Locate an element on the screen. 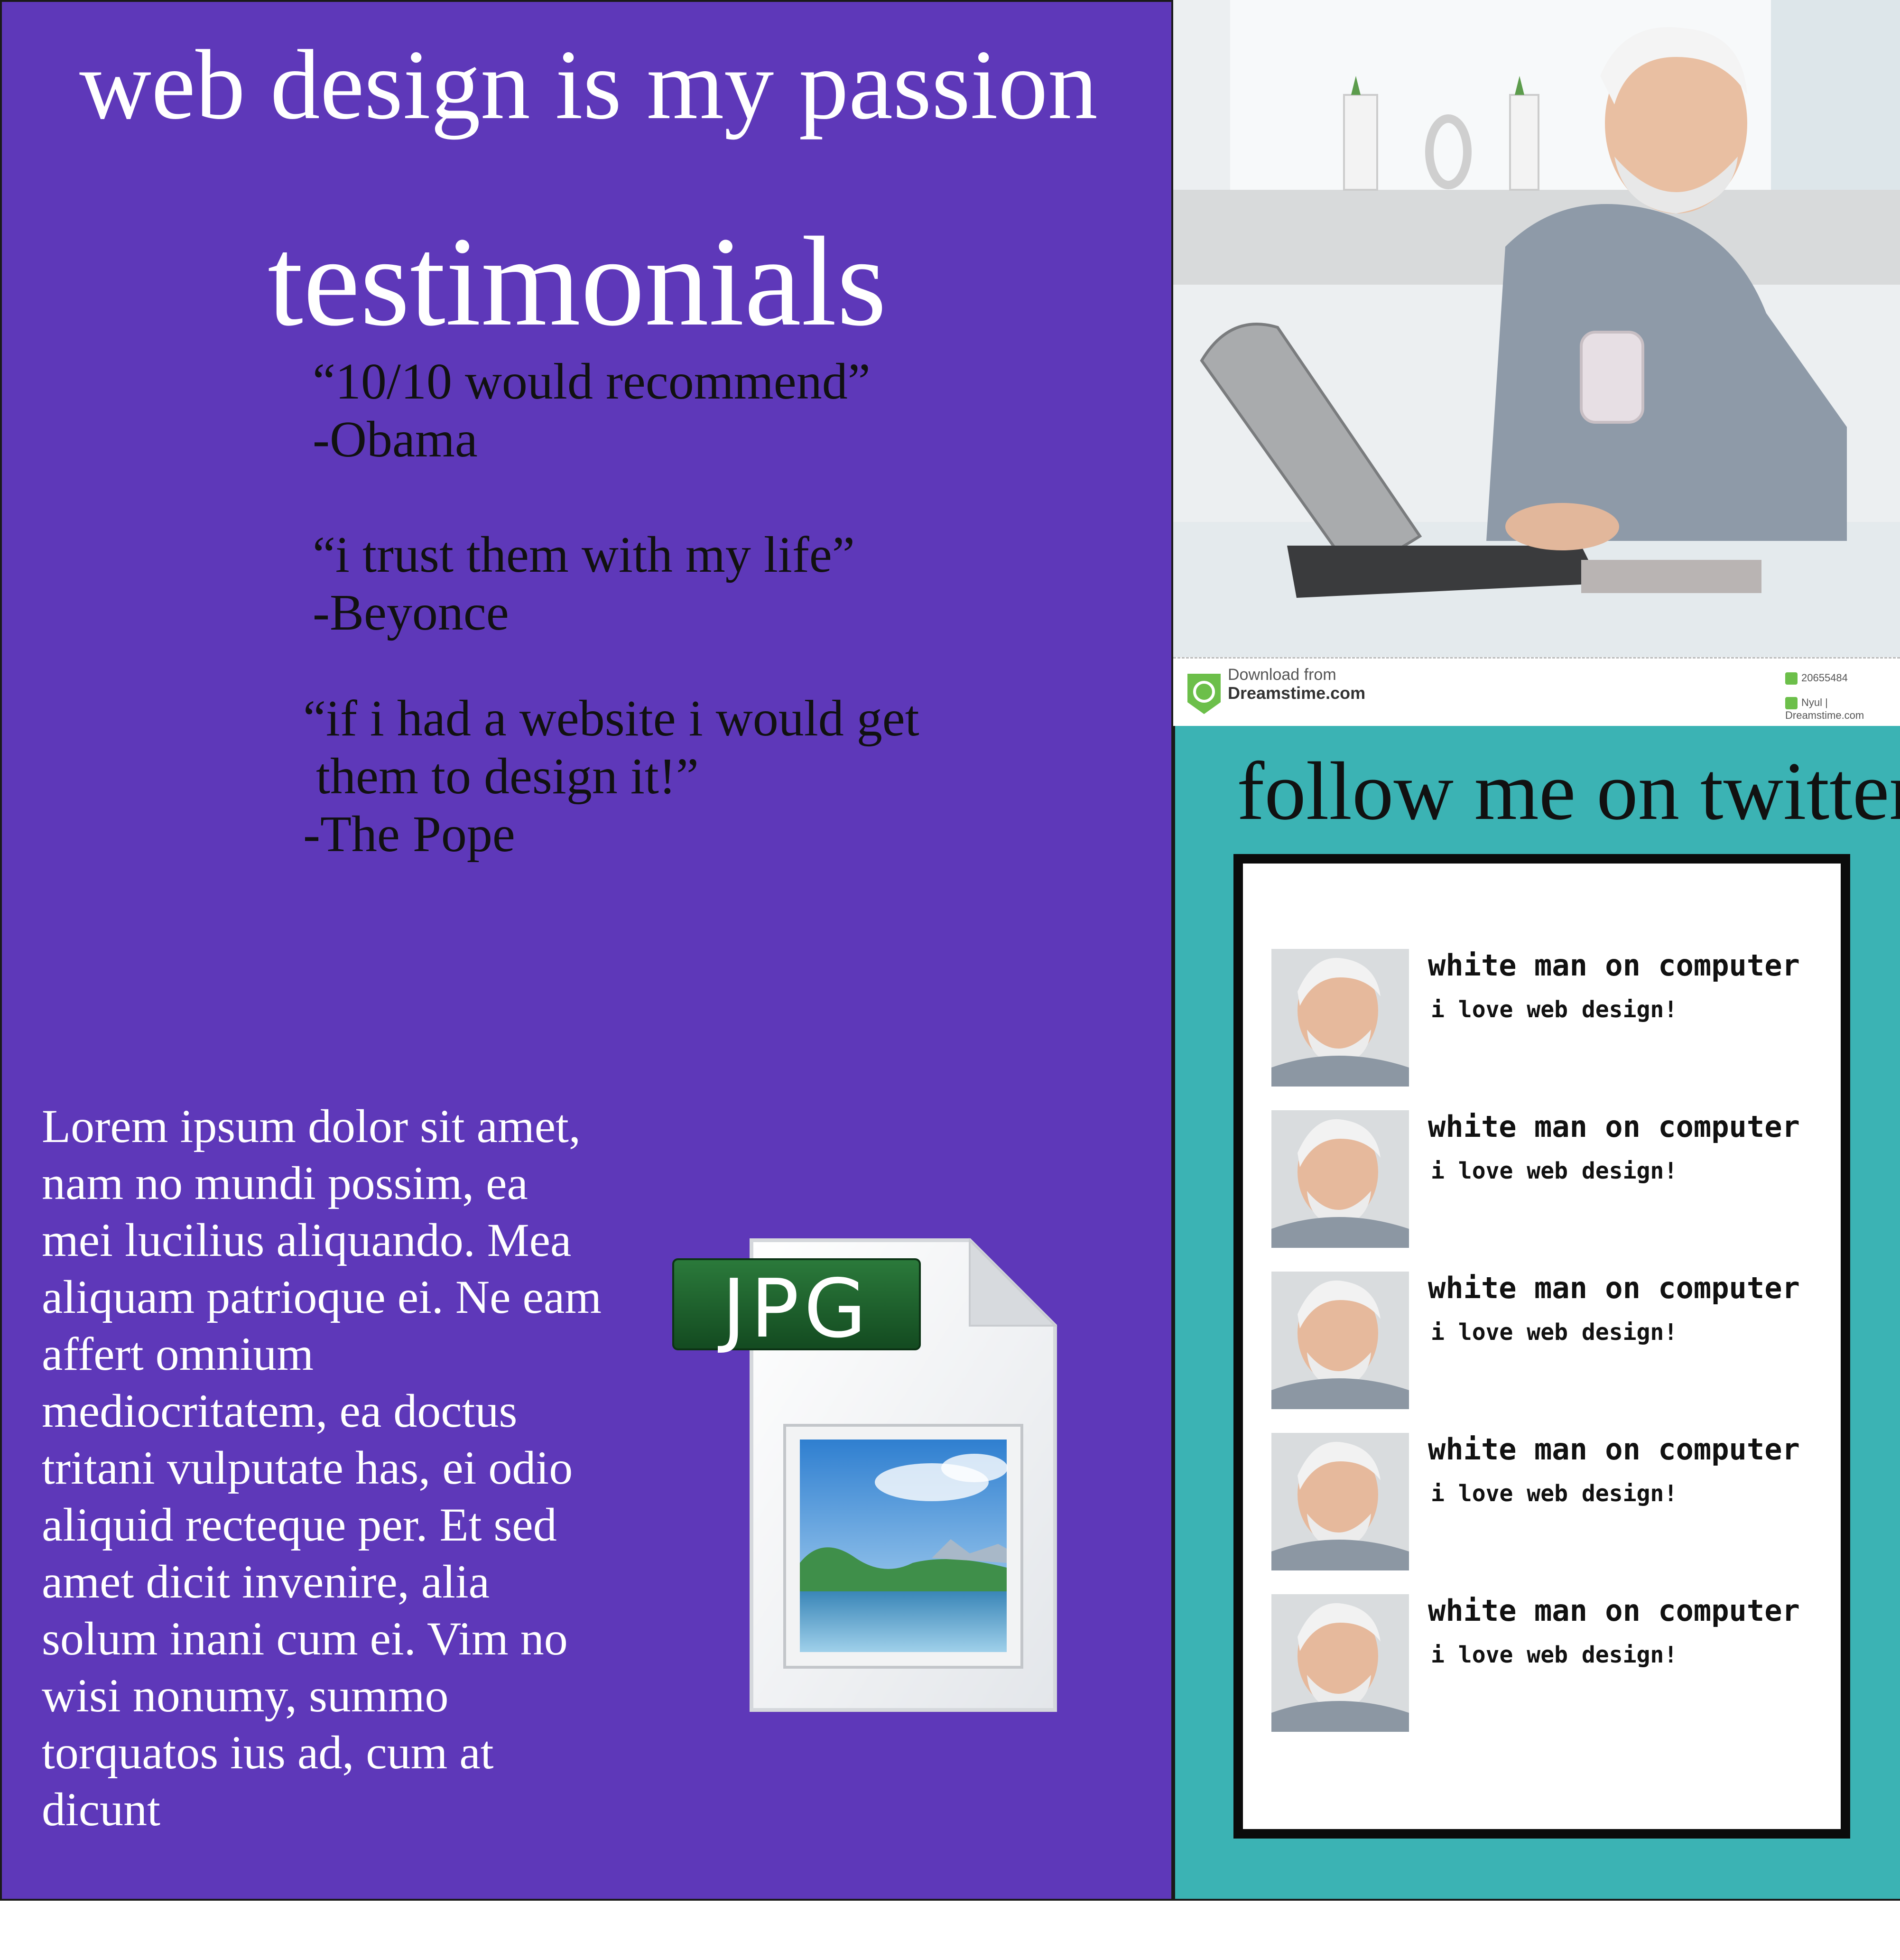  testimonial-1: “10/10 would recommend” -Obama is located at coordinates (592, 411).